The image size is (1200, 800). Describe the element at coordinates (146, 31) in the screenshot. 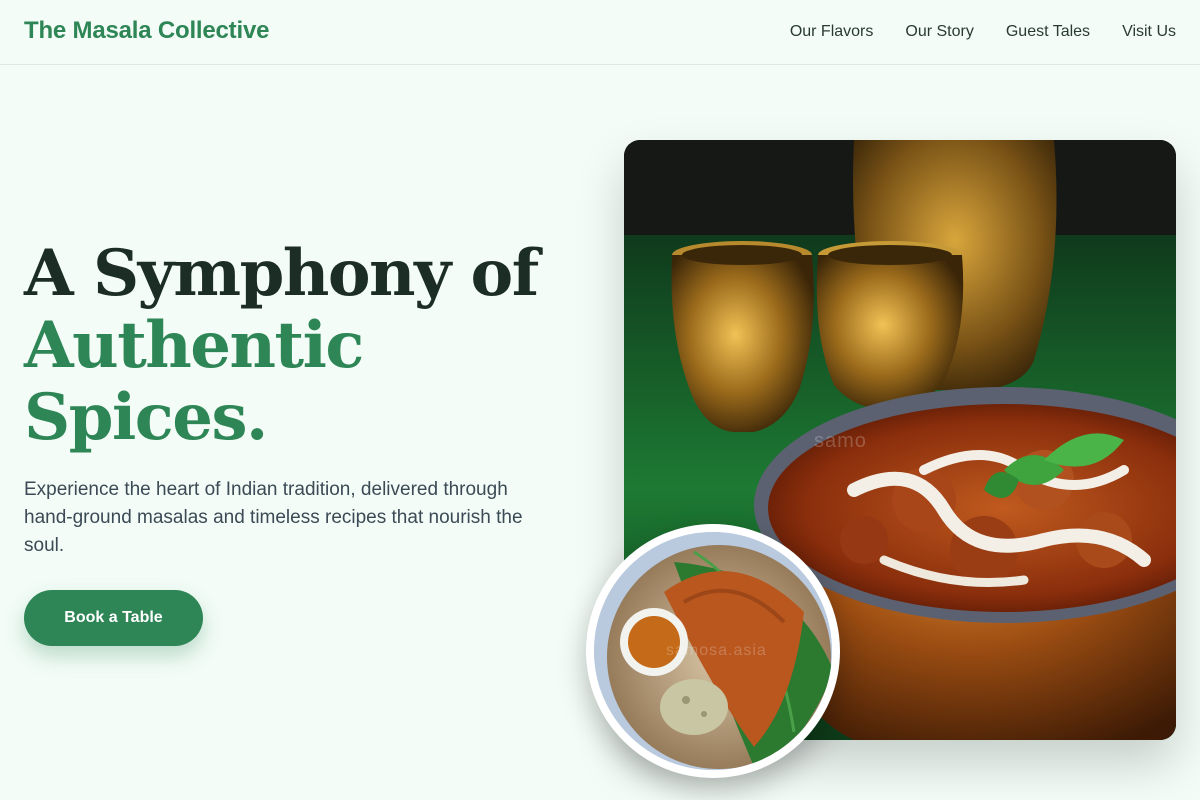

I see `brand-logo-link: The Masala Collective` at that location.